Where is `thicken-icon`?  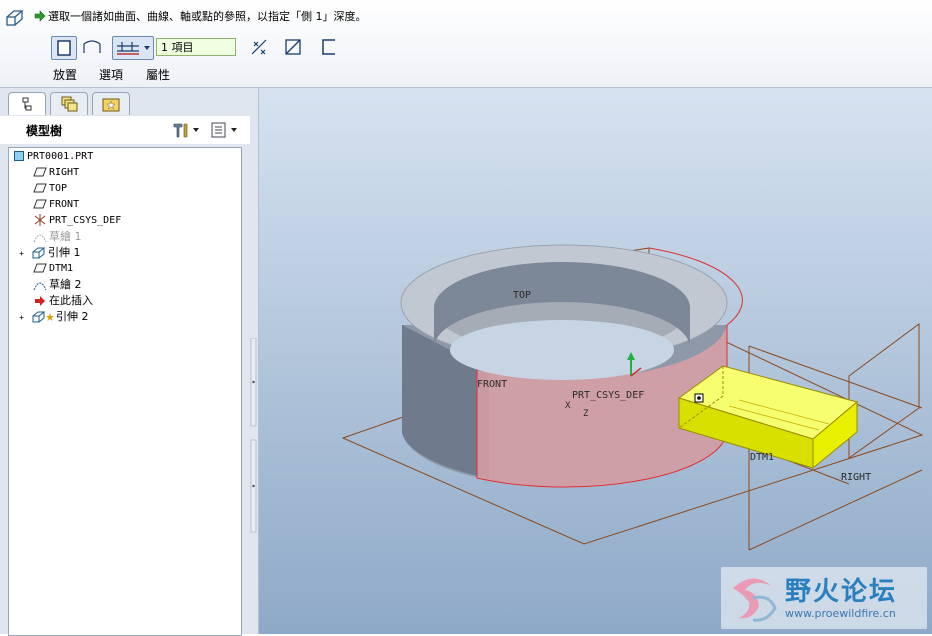
thicken-icon is located at coordinates (328, 47).